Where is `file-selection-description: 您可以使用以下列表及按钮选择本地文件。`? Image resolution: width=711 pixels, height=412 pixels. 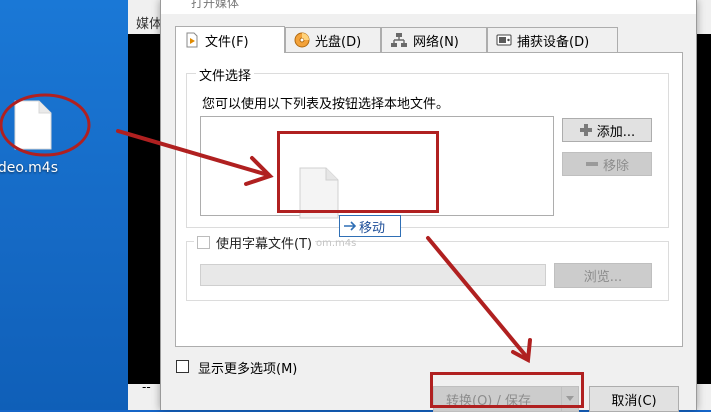
file-selection-description: 您可以使用以下列表及按钮选择本地文件。 is located at coordinates (326, 104).